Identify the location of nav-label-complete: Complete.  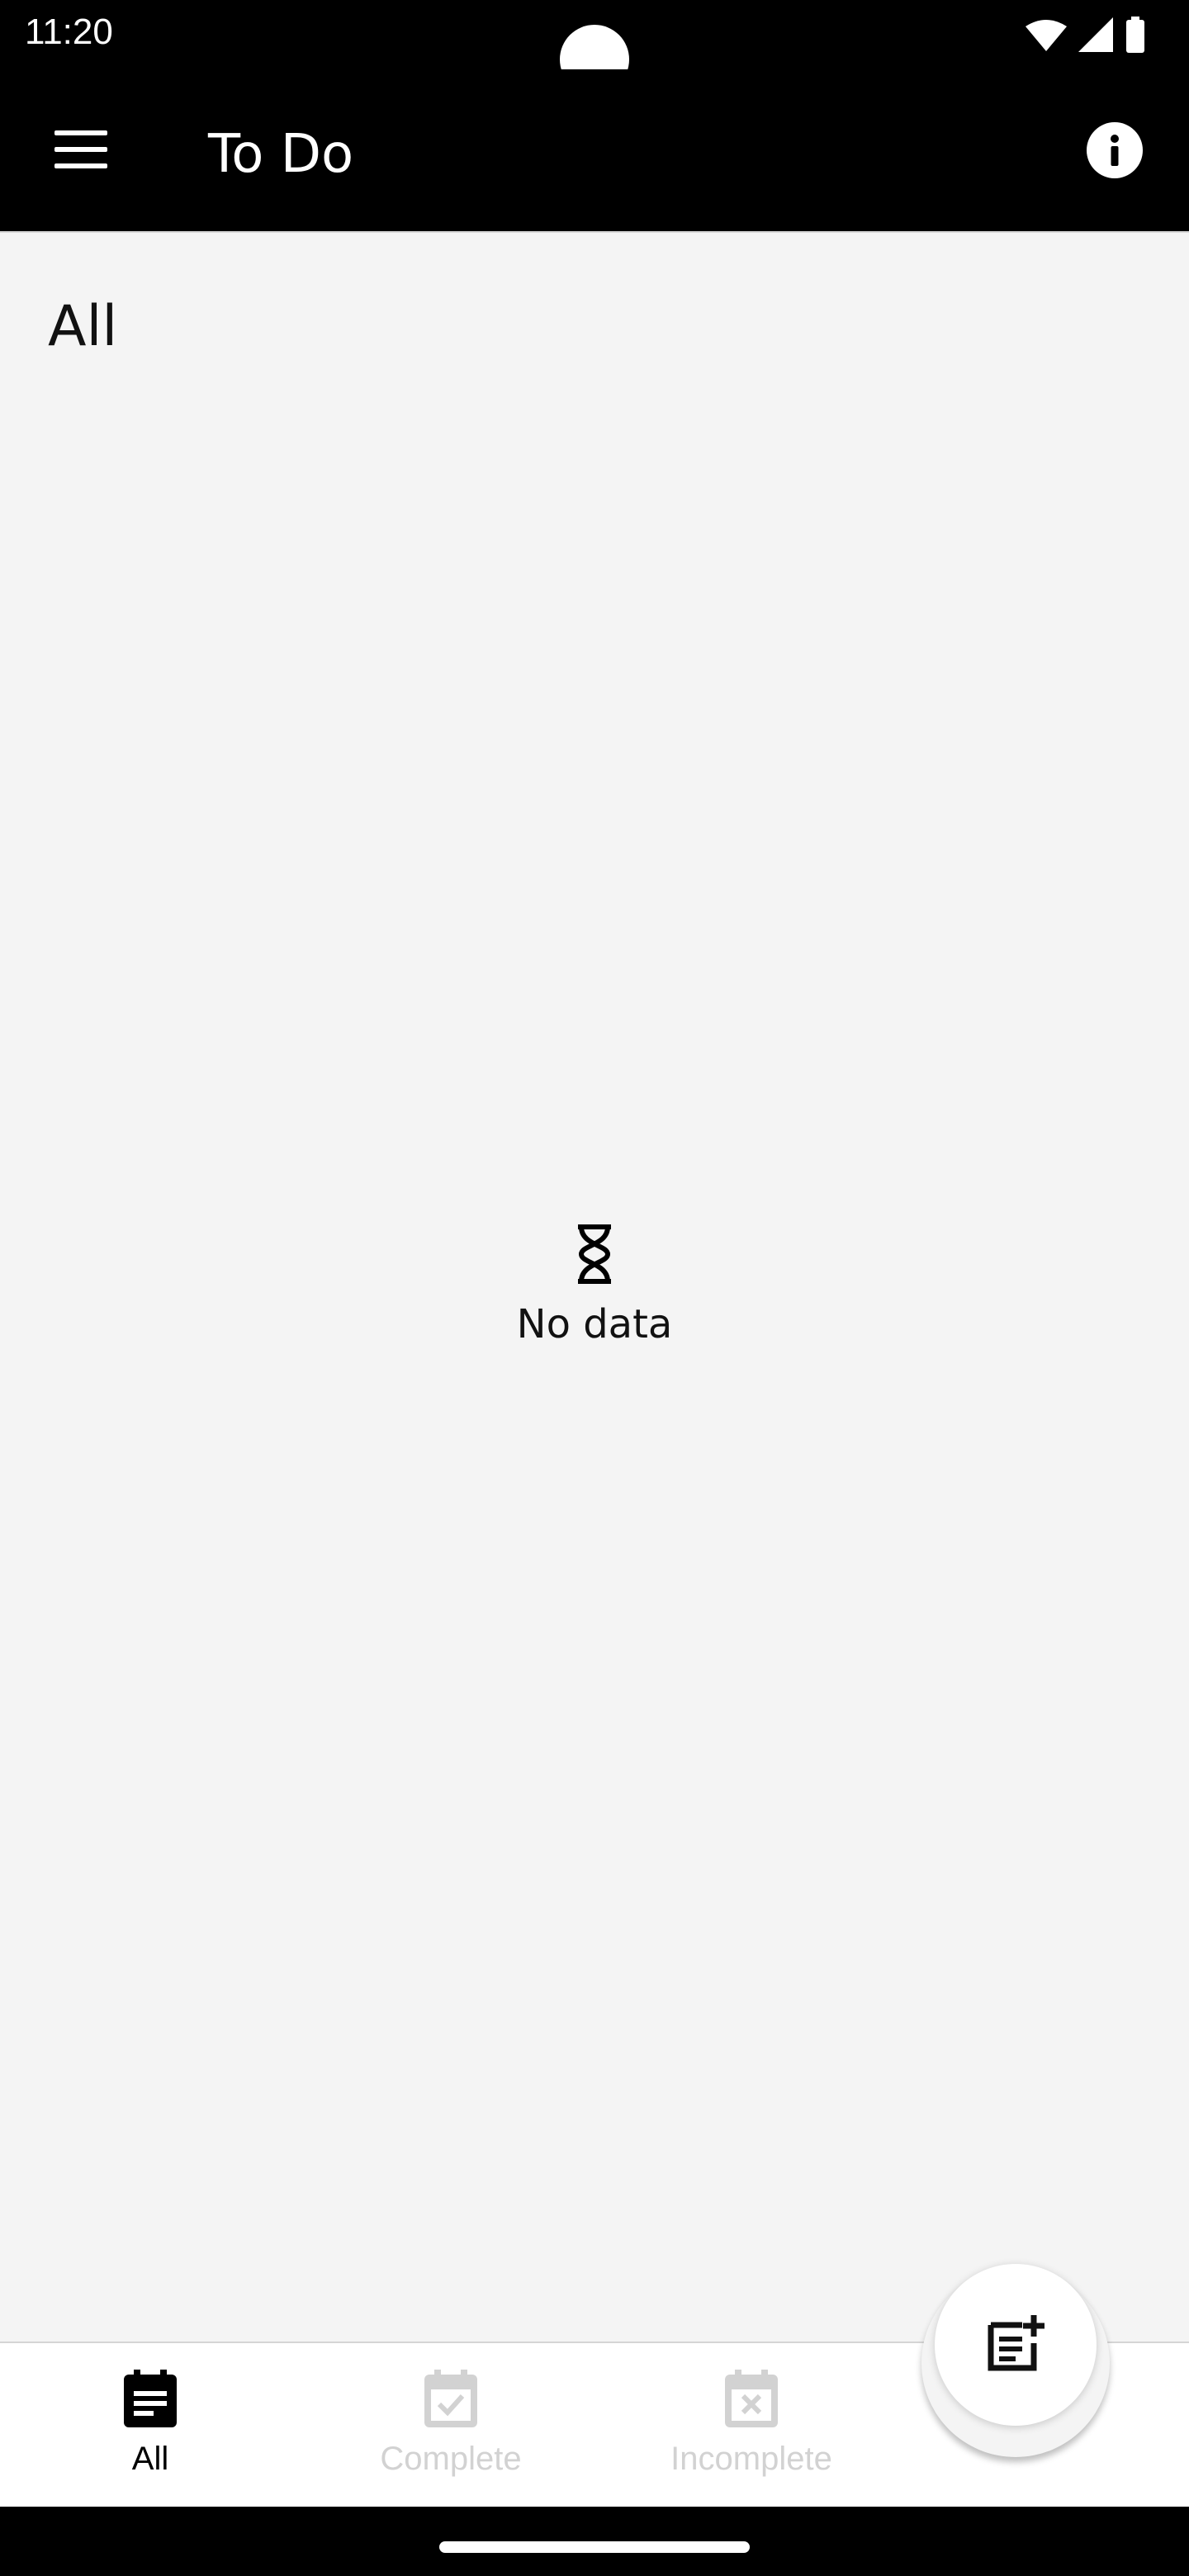
(451, 2459).